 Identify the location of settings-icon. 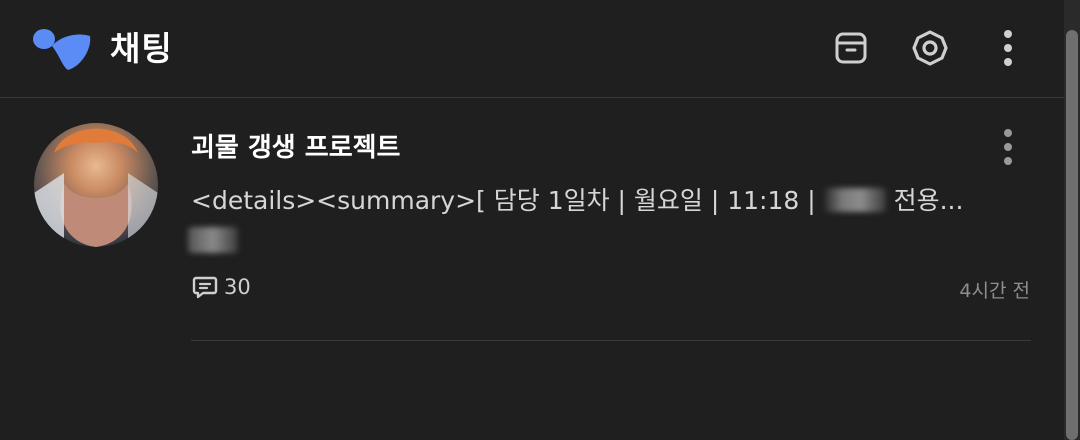
(930, 48).